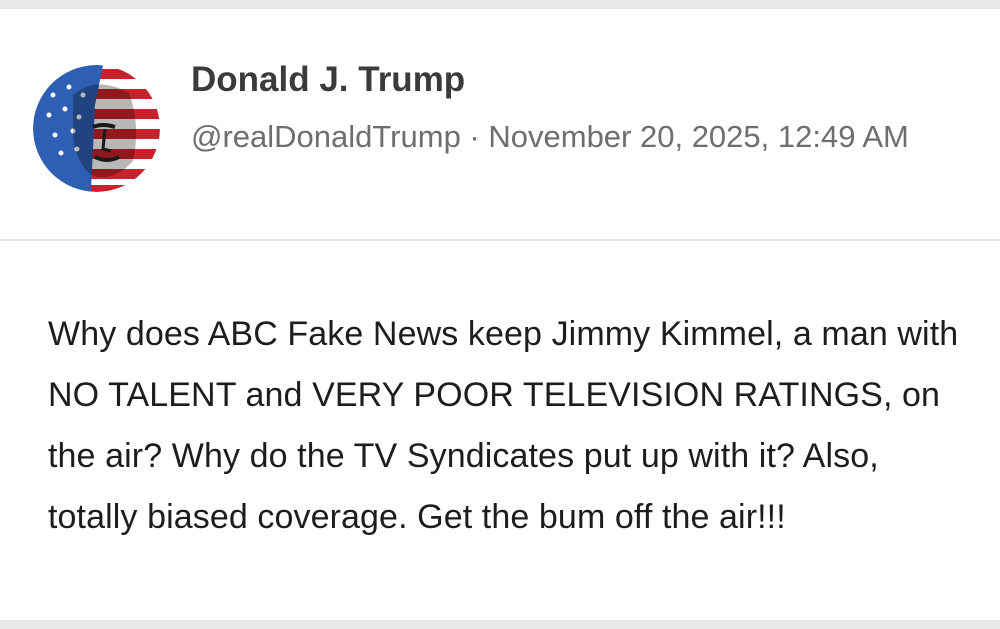  I want to click on flag-portrait-avatar-icon, so click(96, 128).